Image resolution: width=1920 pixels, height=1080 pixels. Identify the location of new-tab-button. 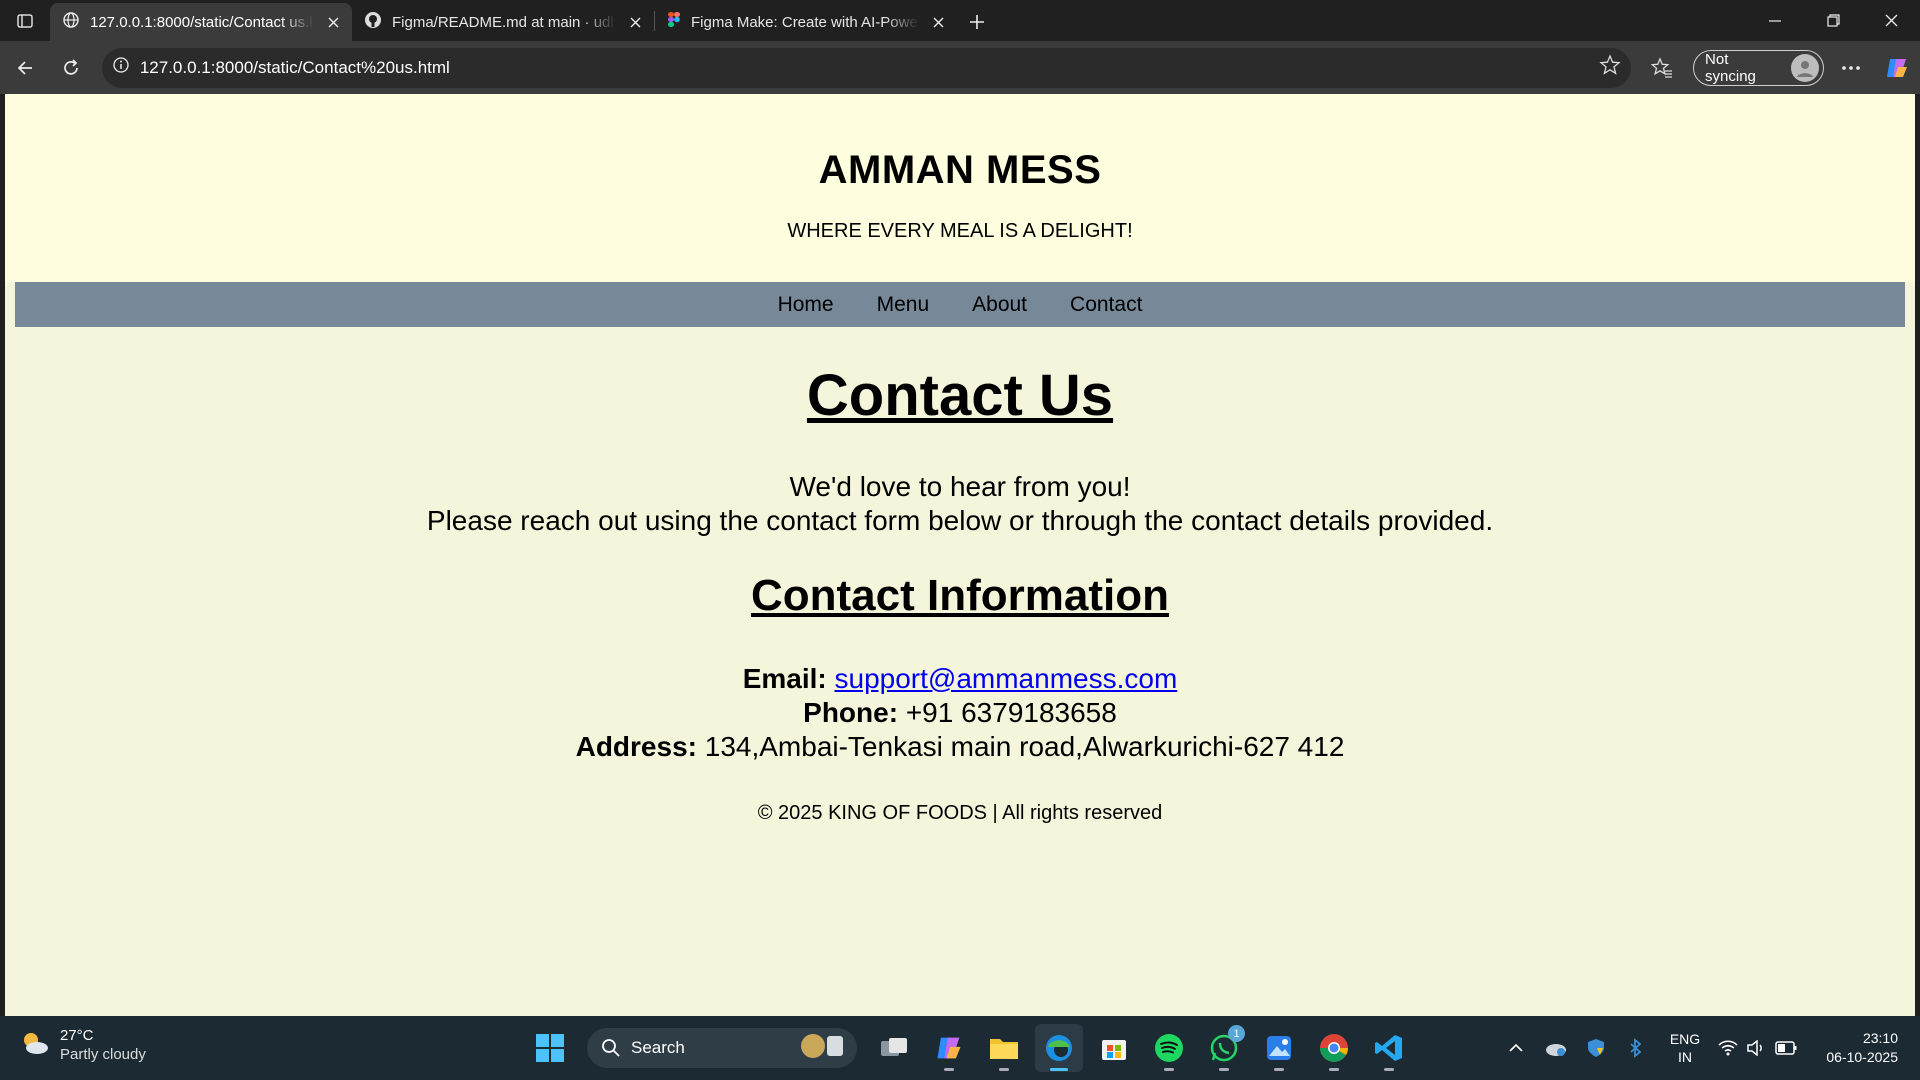
(977, 22).